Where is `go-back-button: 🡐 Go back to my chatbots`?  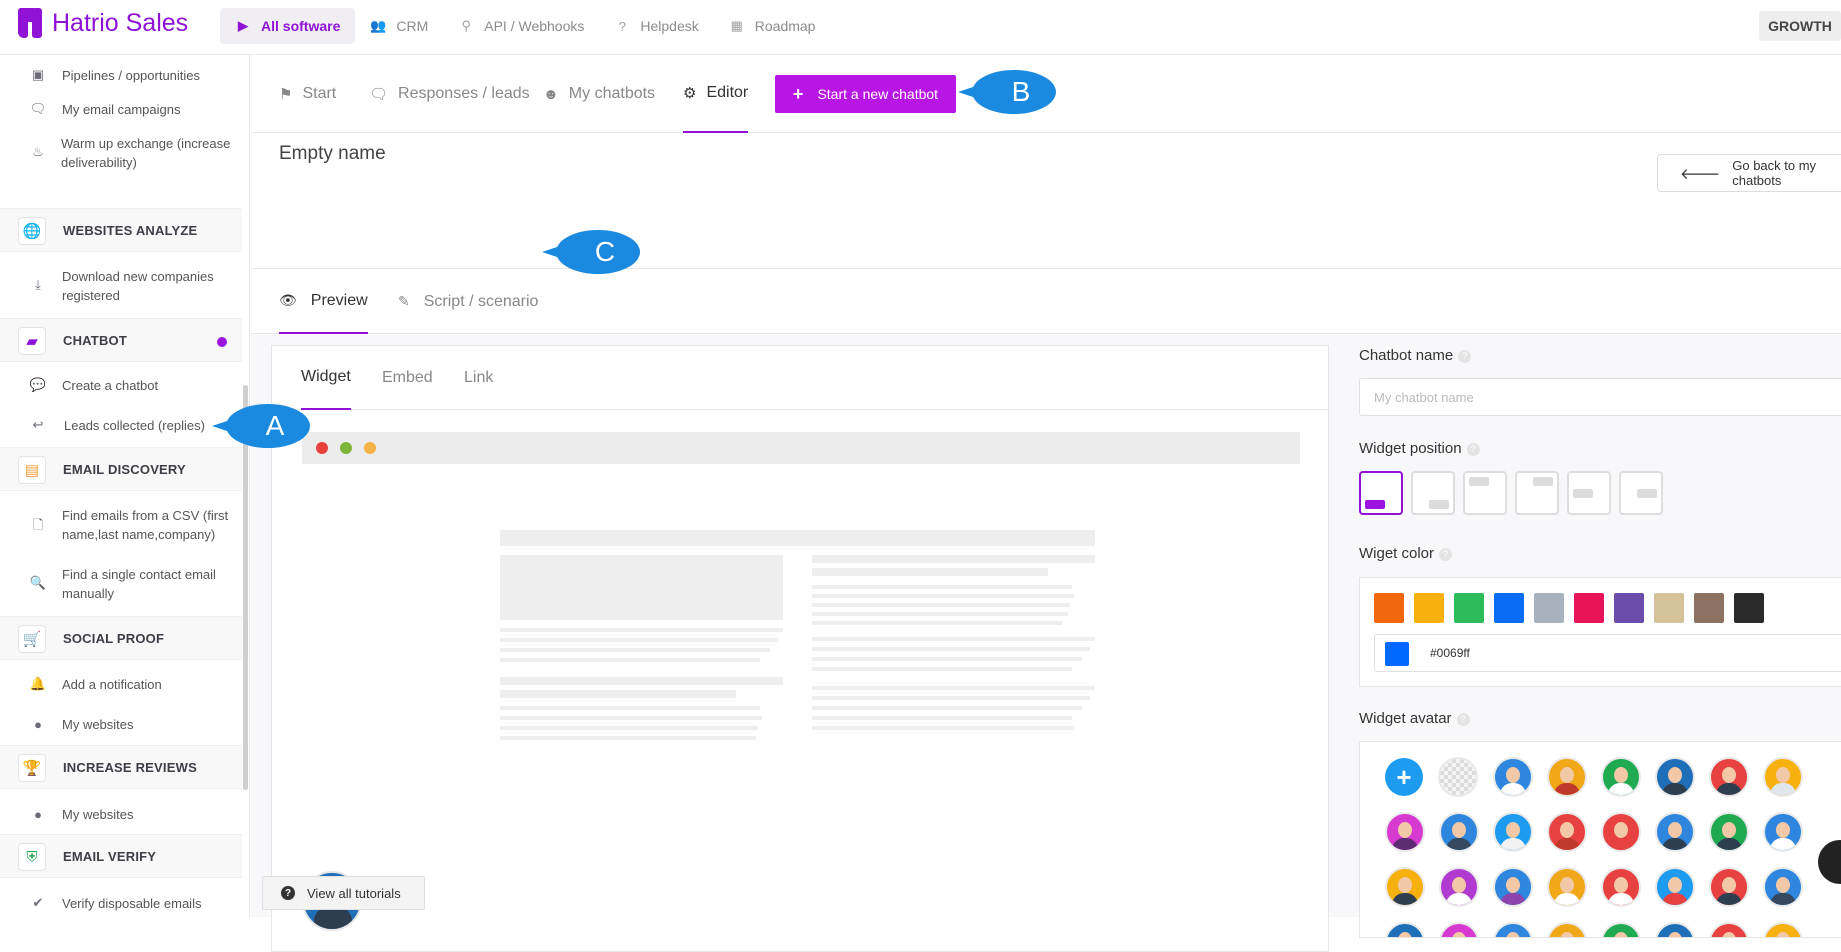
go-back-button: 🡐 Go back to my chatbots is located at coordinates (1749, 173).